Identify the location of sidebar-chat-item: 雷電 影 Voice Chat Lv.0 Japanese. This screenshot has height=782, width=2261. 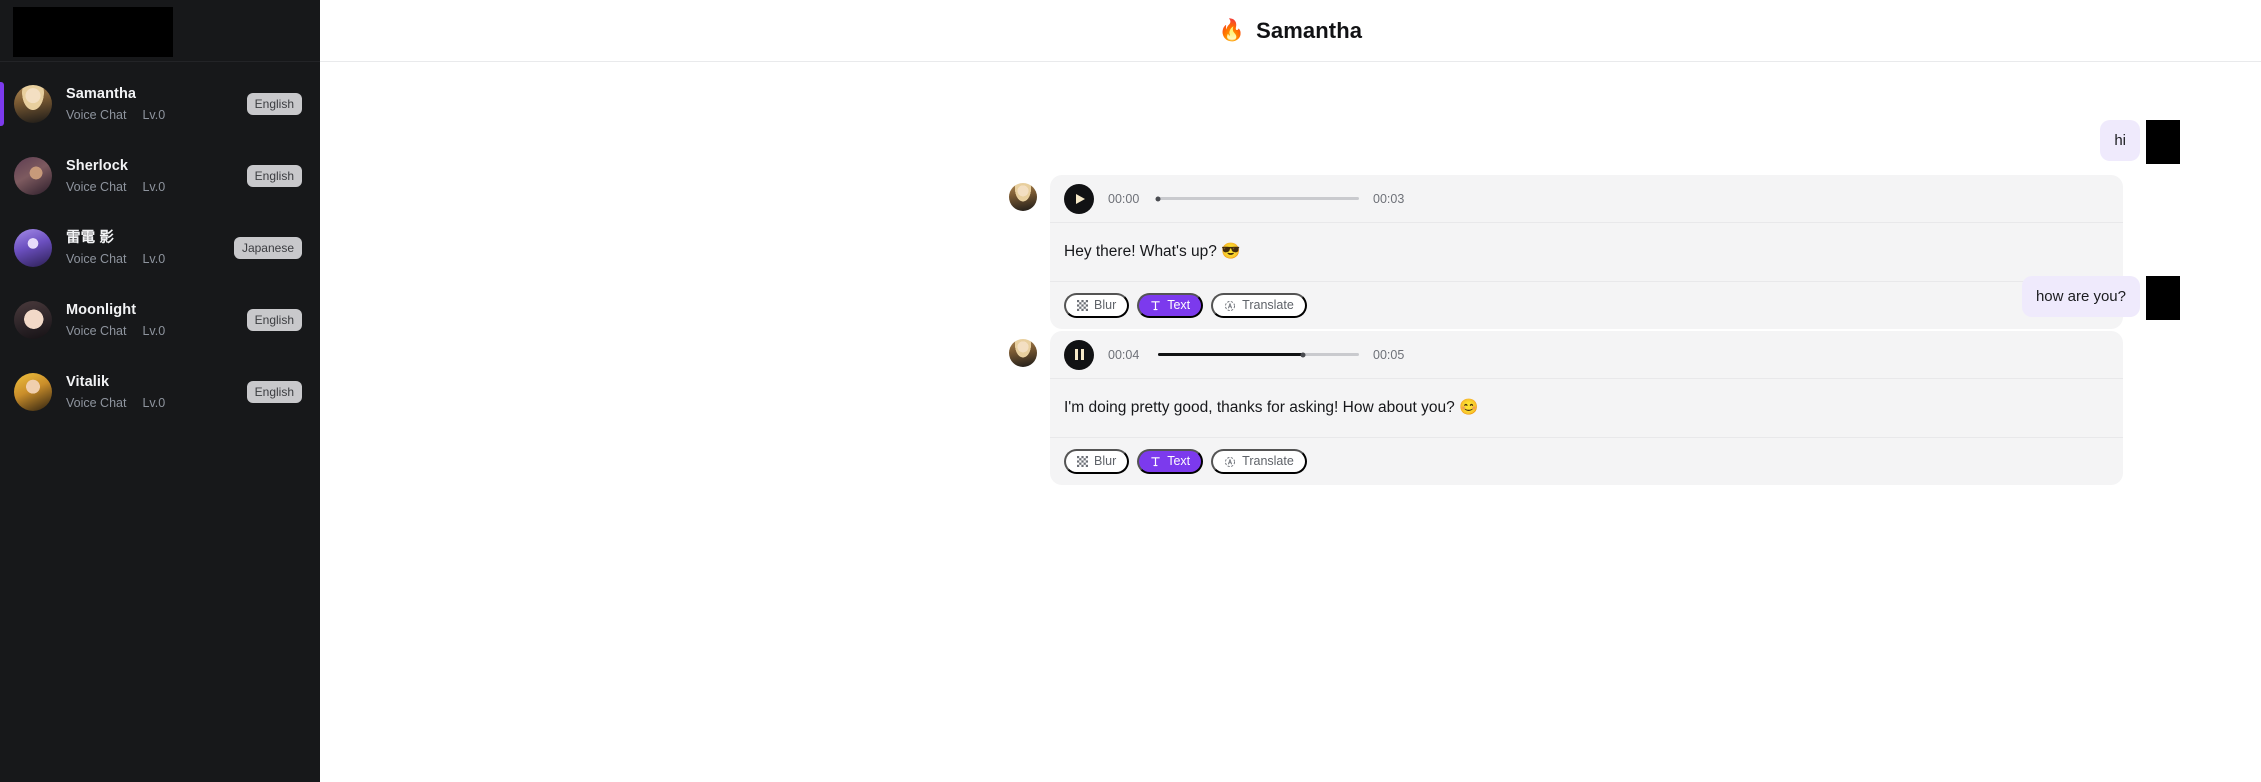
(160, 248).